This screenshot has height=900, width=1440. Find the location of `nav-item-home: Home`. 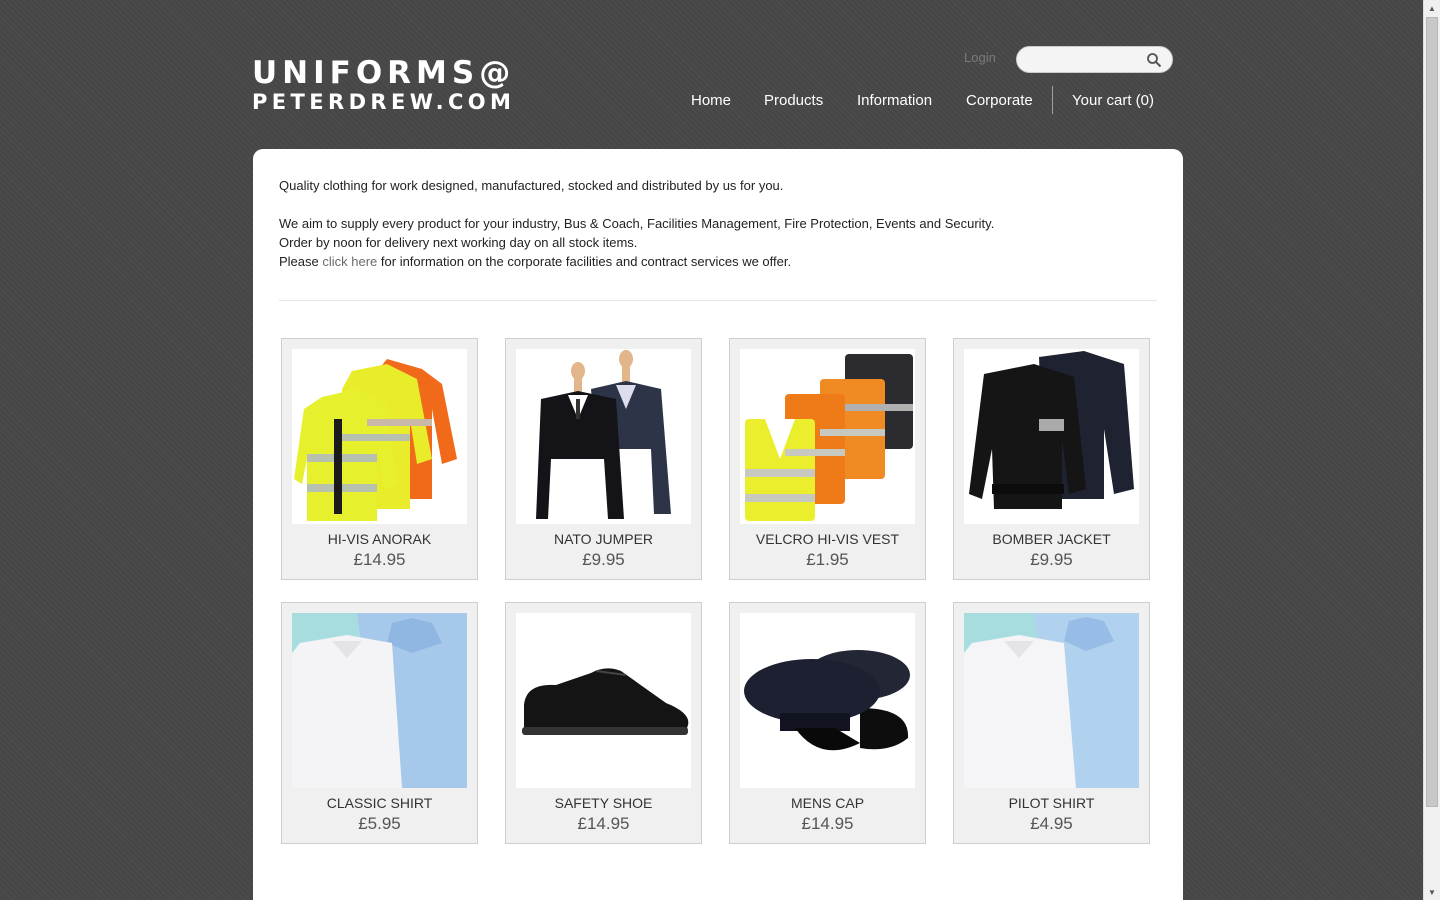

nav-item-home: Home is located at coordinates (711, 100).